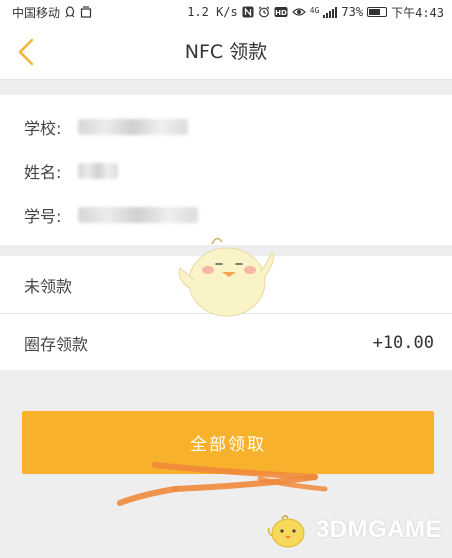  Describe the element at coordinates (248, 12) in the screenshot. I see `nfc-icon` at that location.